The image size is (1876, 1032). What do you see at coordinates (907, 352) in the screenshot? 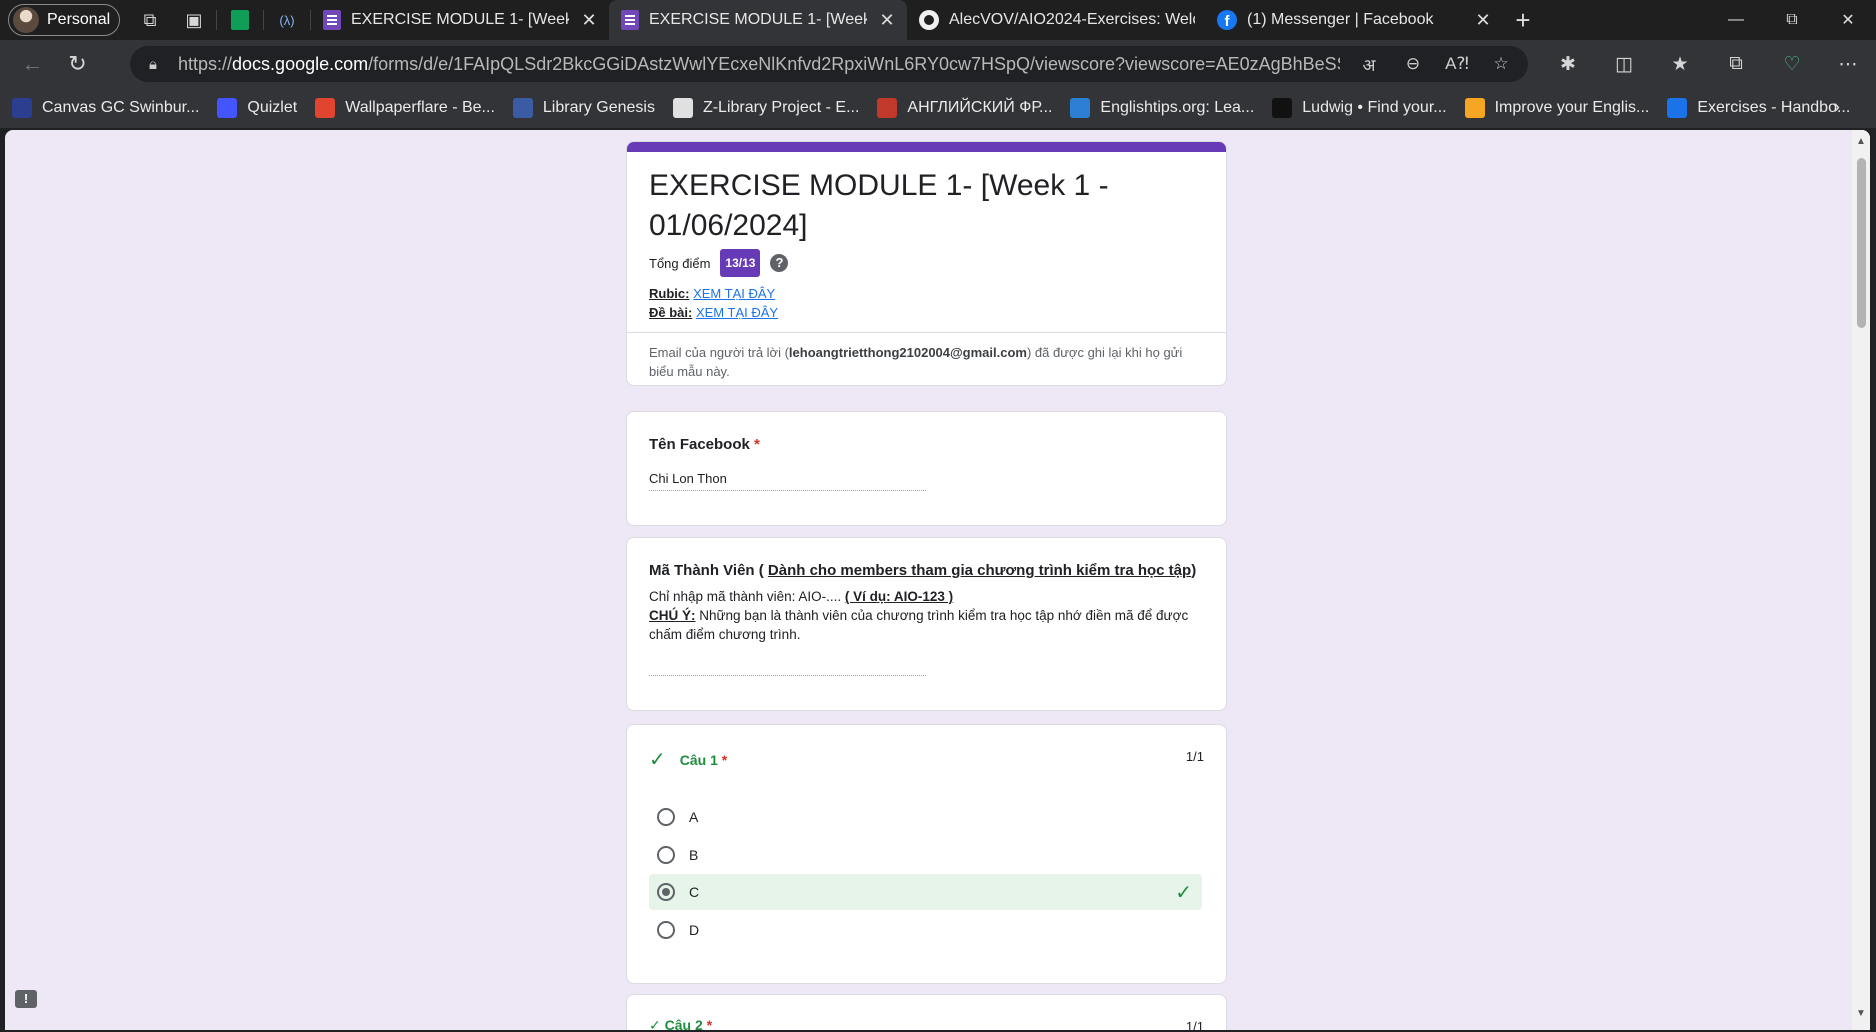
I see `respondent-email: lehoangtrietthong2102004@gmail.com` at bounding box center [907, 352].